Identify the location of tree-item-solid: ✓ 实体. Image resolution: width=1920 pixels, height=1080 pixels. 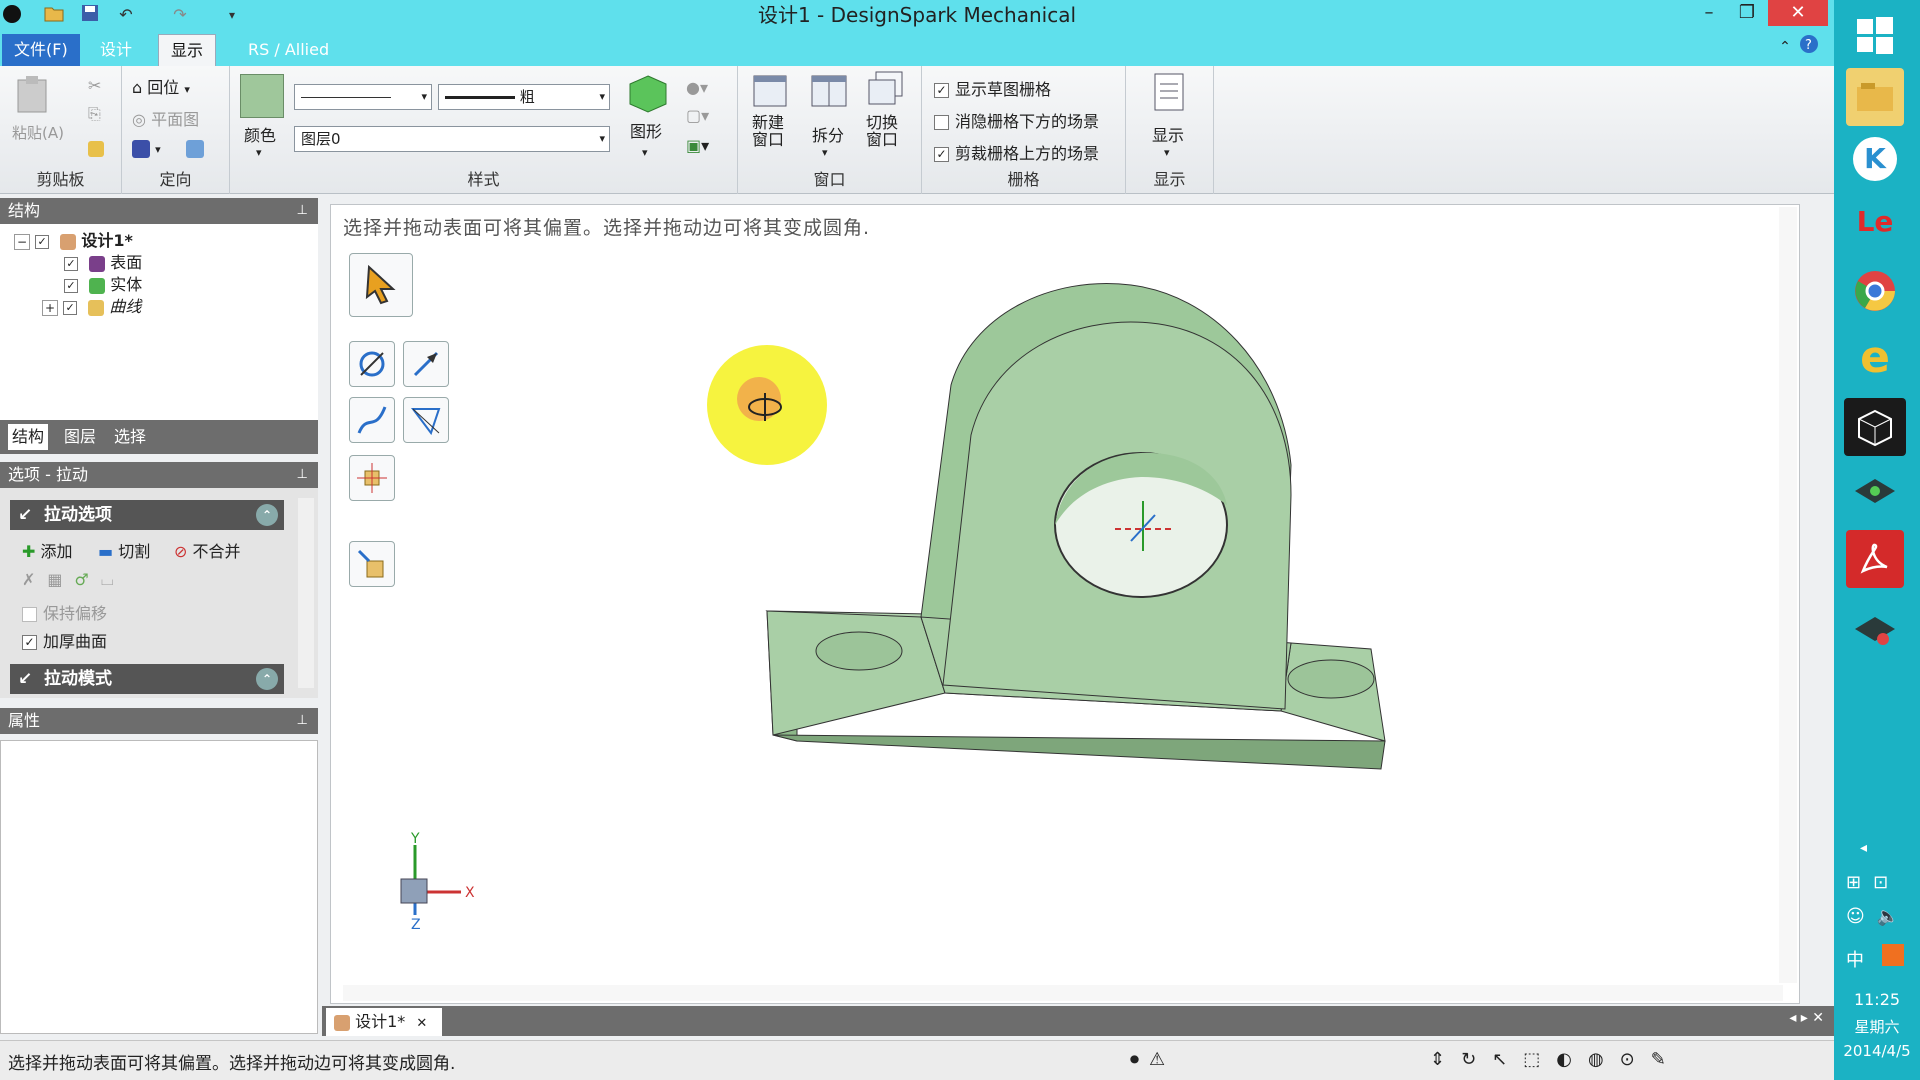
(103, 285).